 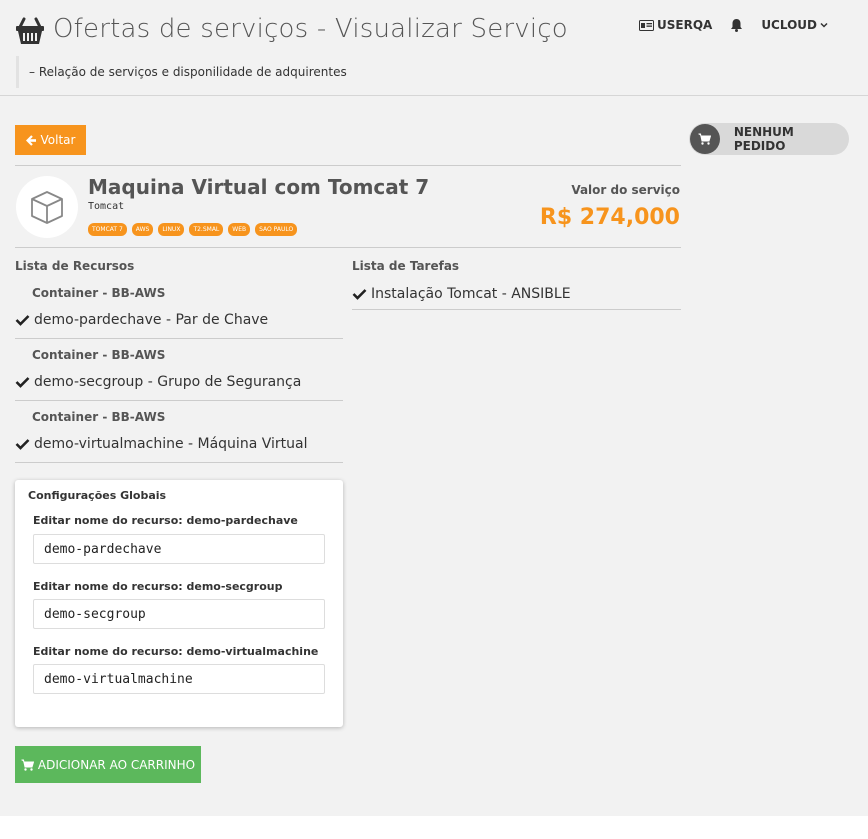 I want to click on field-label: Editar nome do recurso: demo-pardechave, so click(x=165, y=520).